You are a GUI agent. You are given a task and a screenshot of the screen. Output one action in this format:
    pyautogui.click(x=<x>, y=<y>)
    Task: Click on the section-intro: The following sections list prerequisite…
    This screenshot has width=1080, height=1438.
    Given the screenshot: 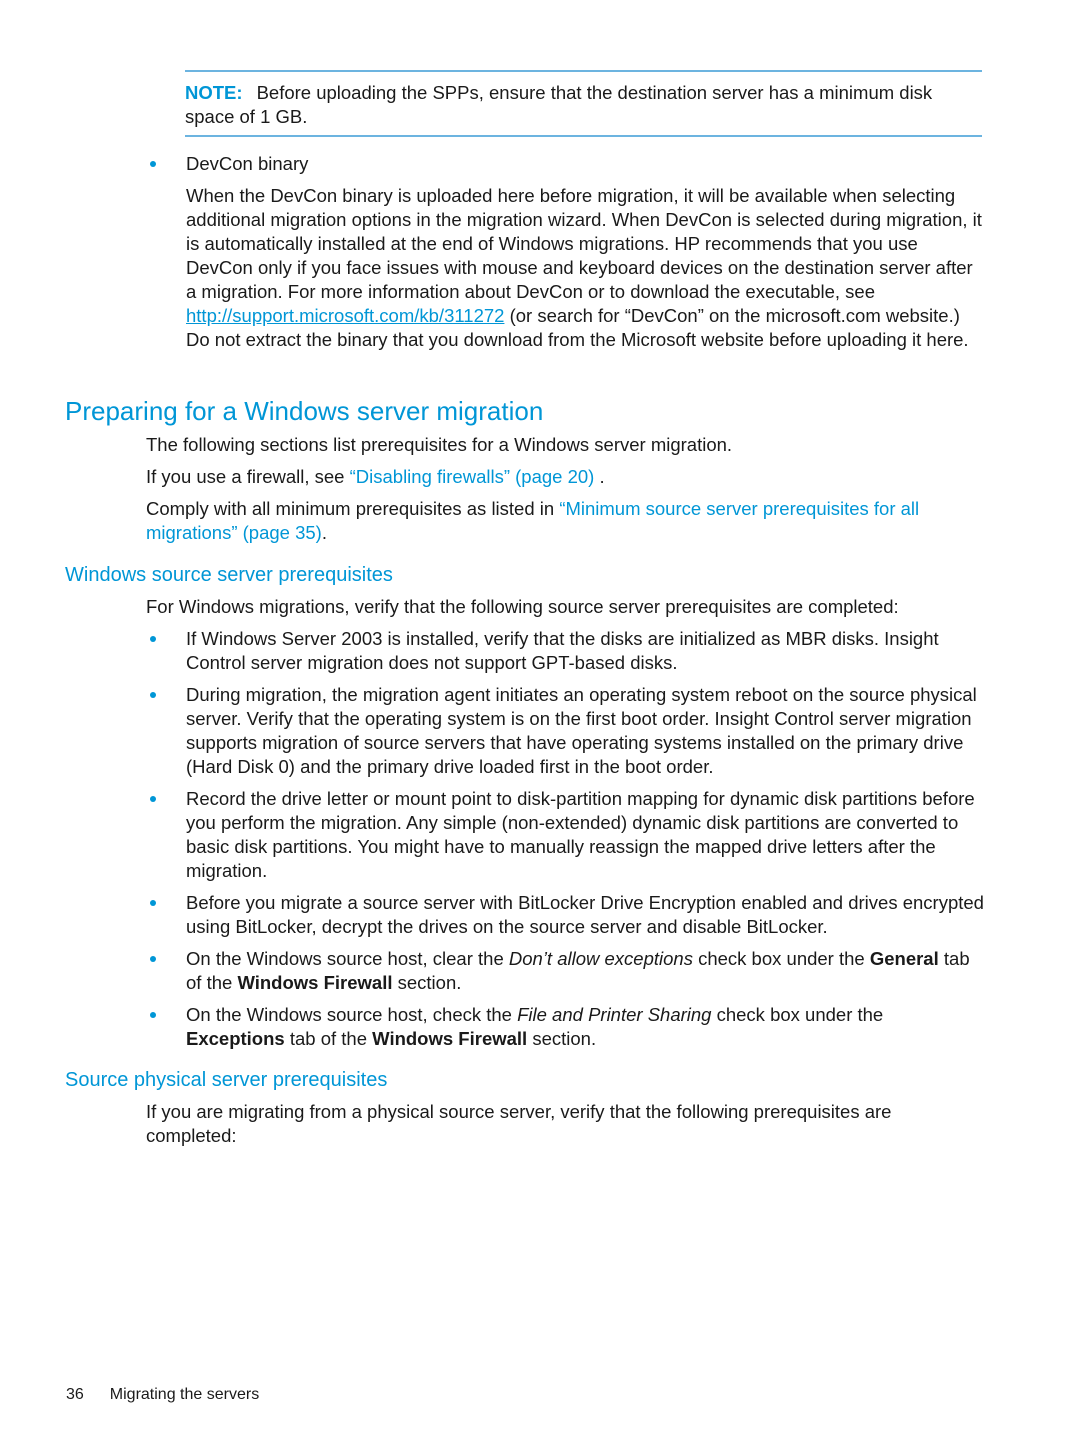 What is the action you would take?
    pyautogui.click(x=439, y=444)
    